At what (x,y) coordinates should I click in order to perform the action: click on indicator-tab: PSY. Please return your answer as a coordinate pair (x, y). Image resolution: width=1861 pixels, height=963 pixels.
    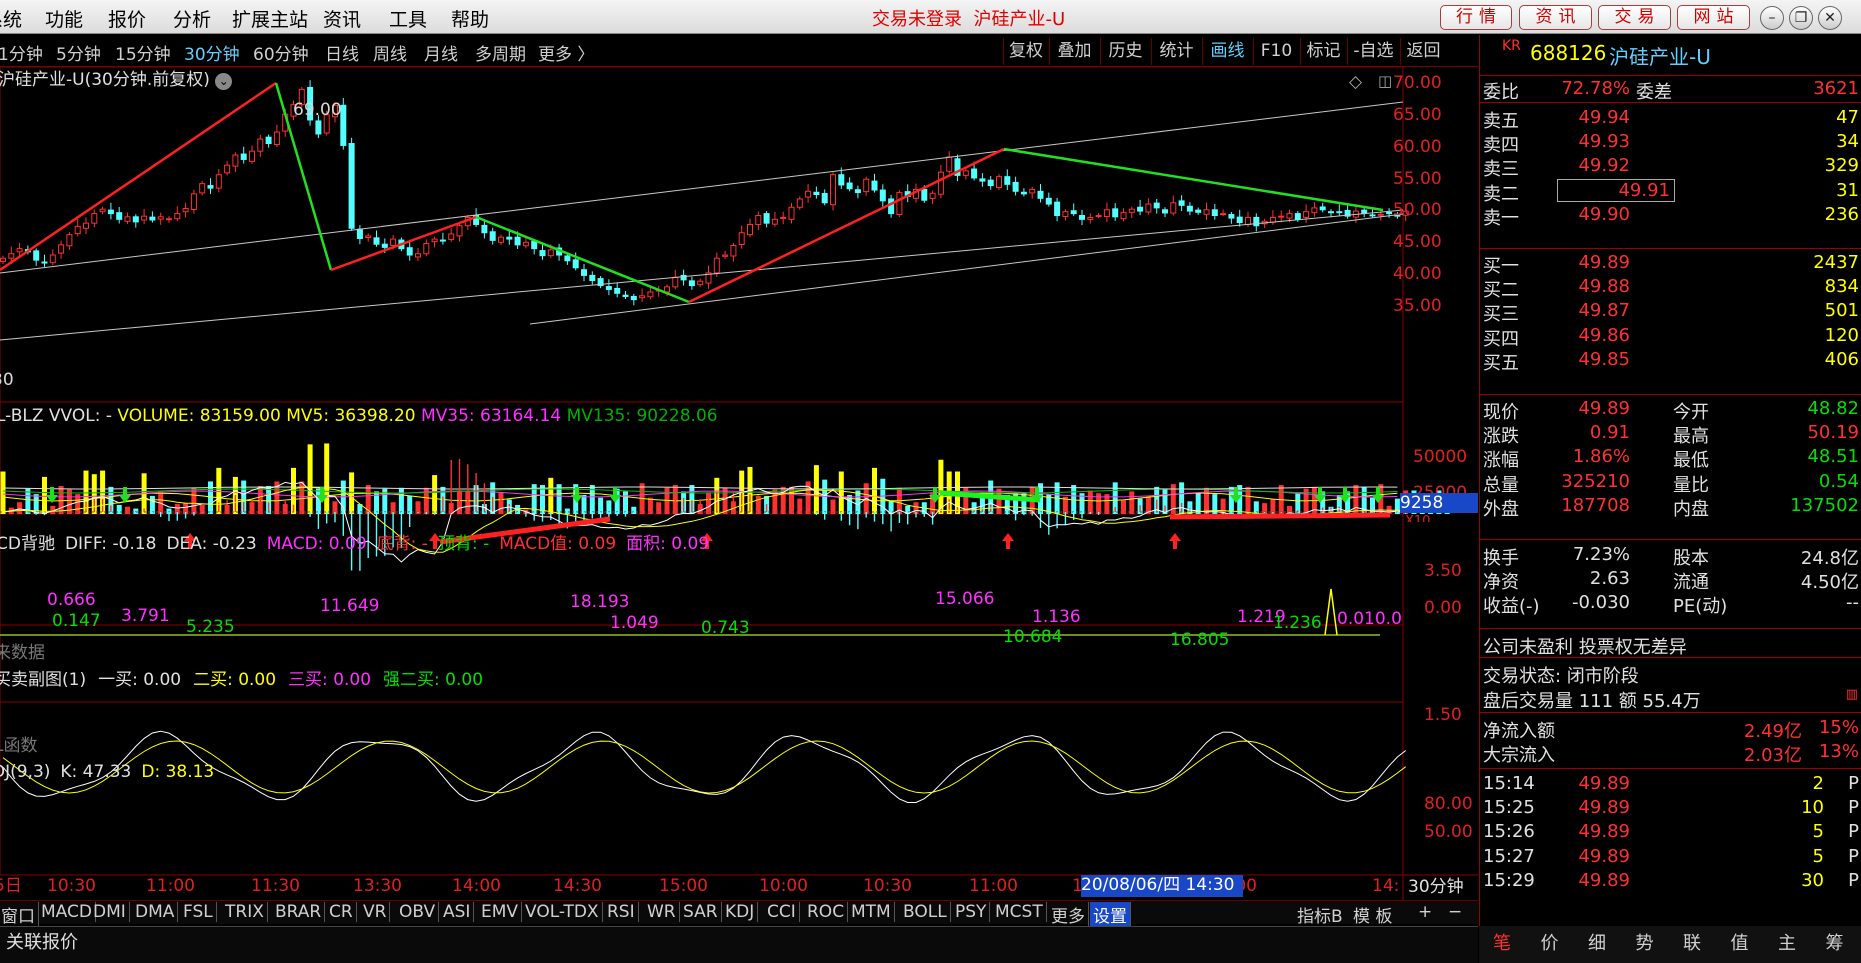
    Looking at the image, I should click on (971, 912).